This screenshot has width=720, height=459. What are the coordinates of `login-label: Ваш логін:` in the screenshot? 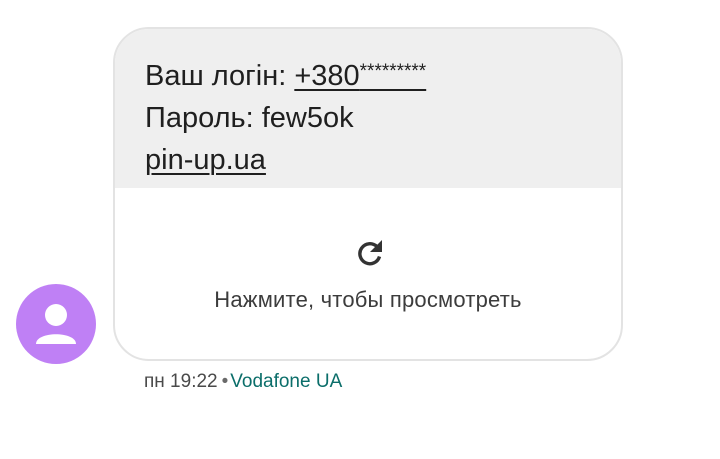 It's located at (220, 76).